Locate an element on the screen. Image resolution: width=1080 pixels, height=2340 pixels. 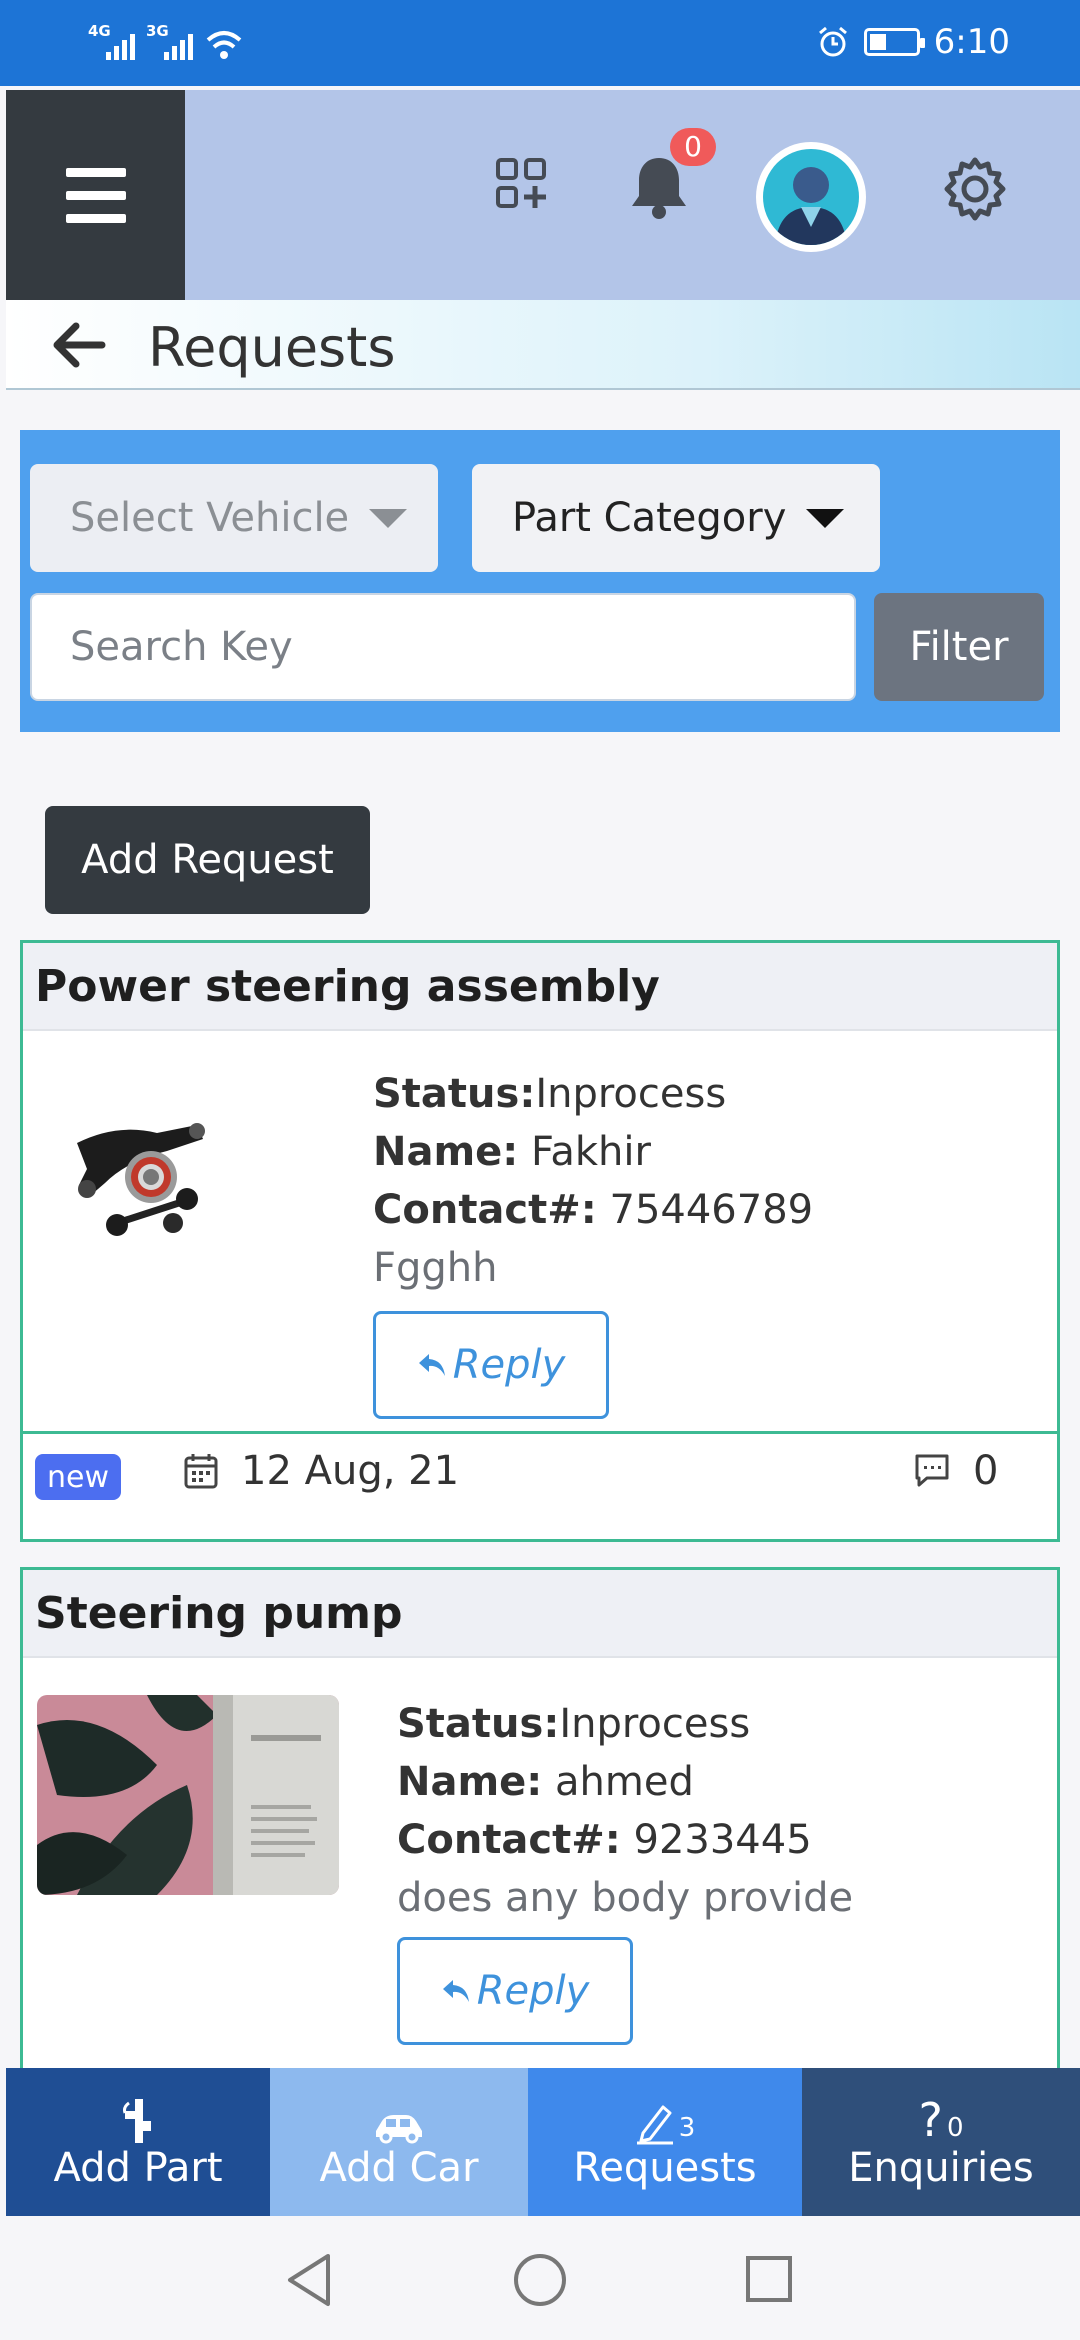
nav-label: Add Car is located at coordinates (399, 2168).